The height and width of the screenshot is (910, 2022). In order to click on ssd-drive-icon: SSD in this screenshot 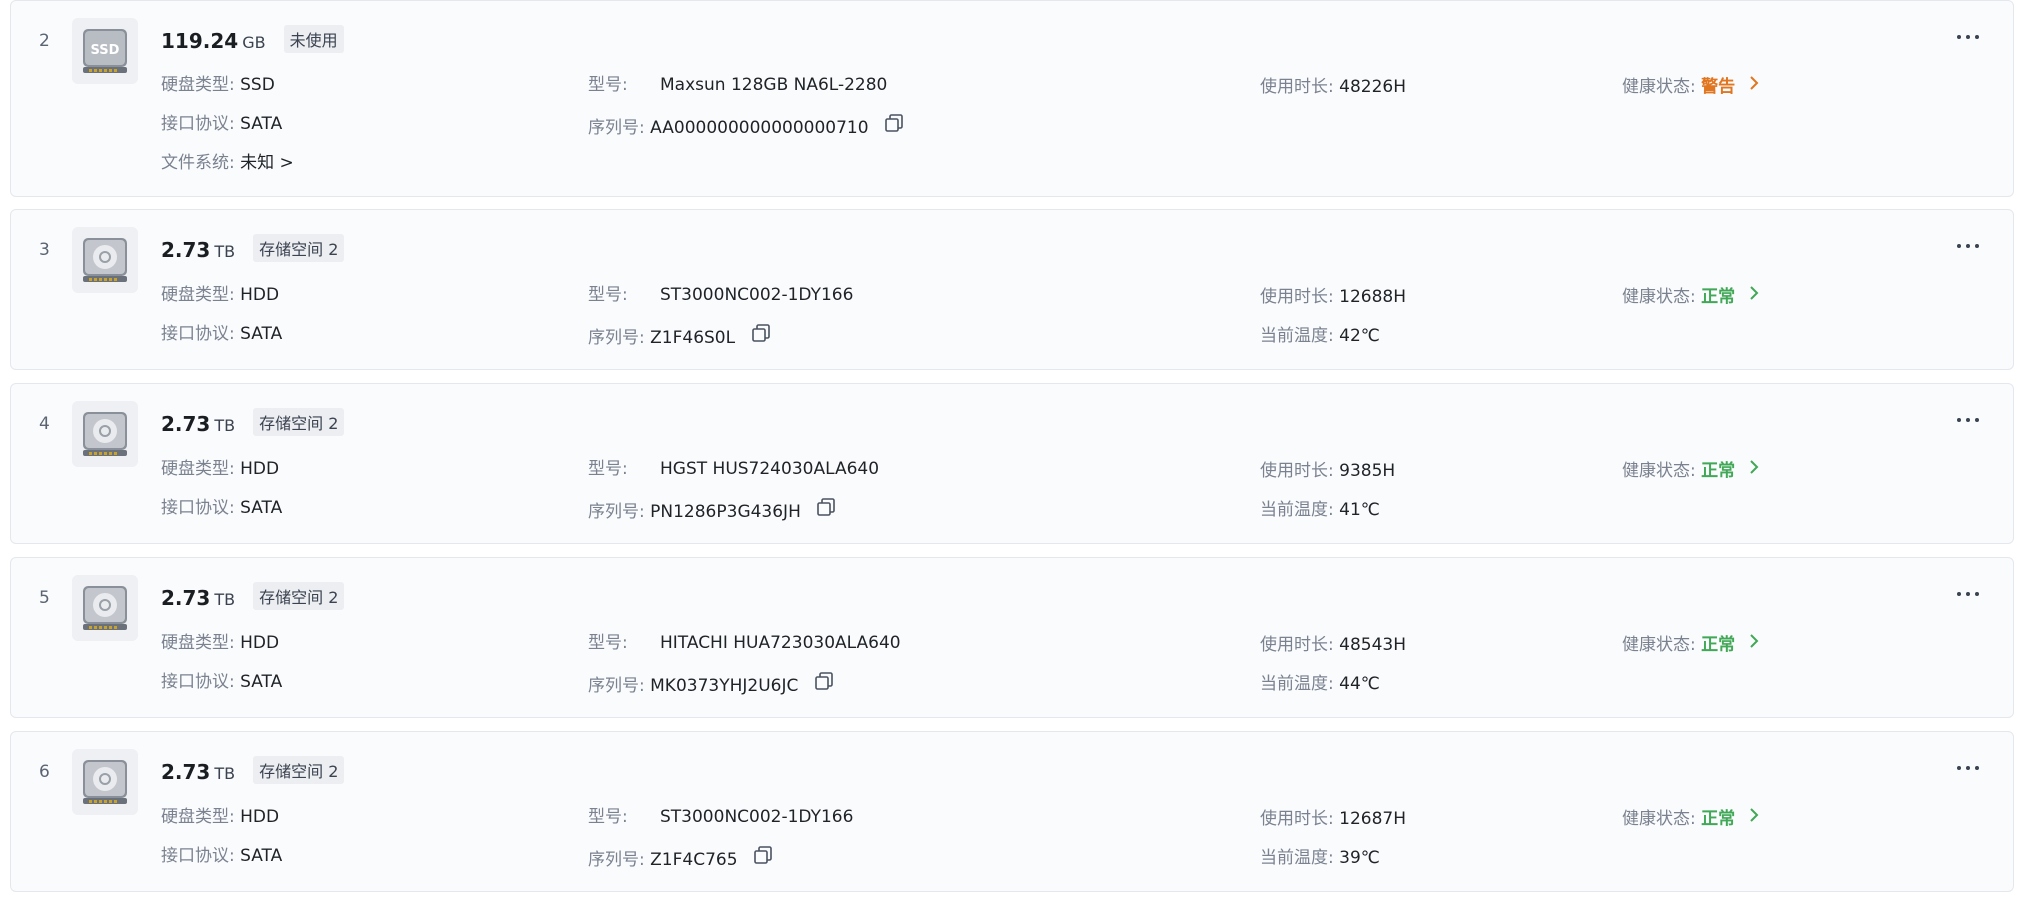, I will do `click(105, 51)`.